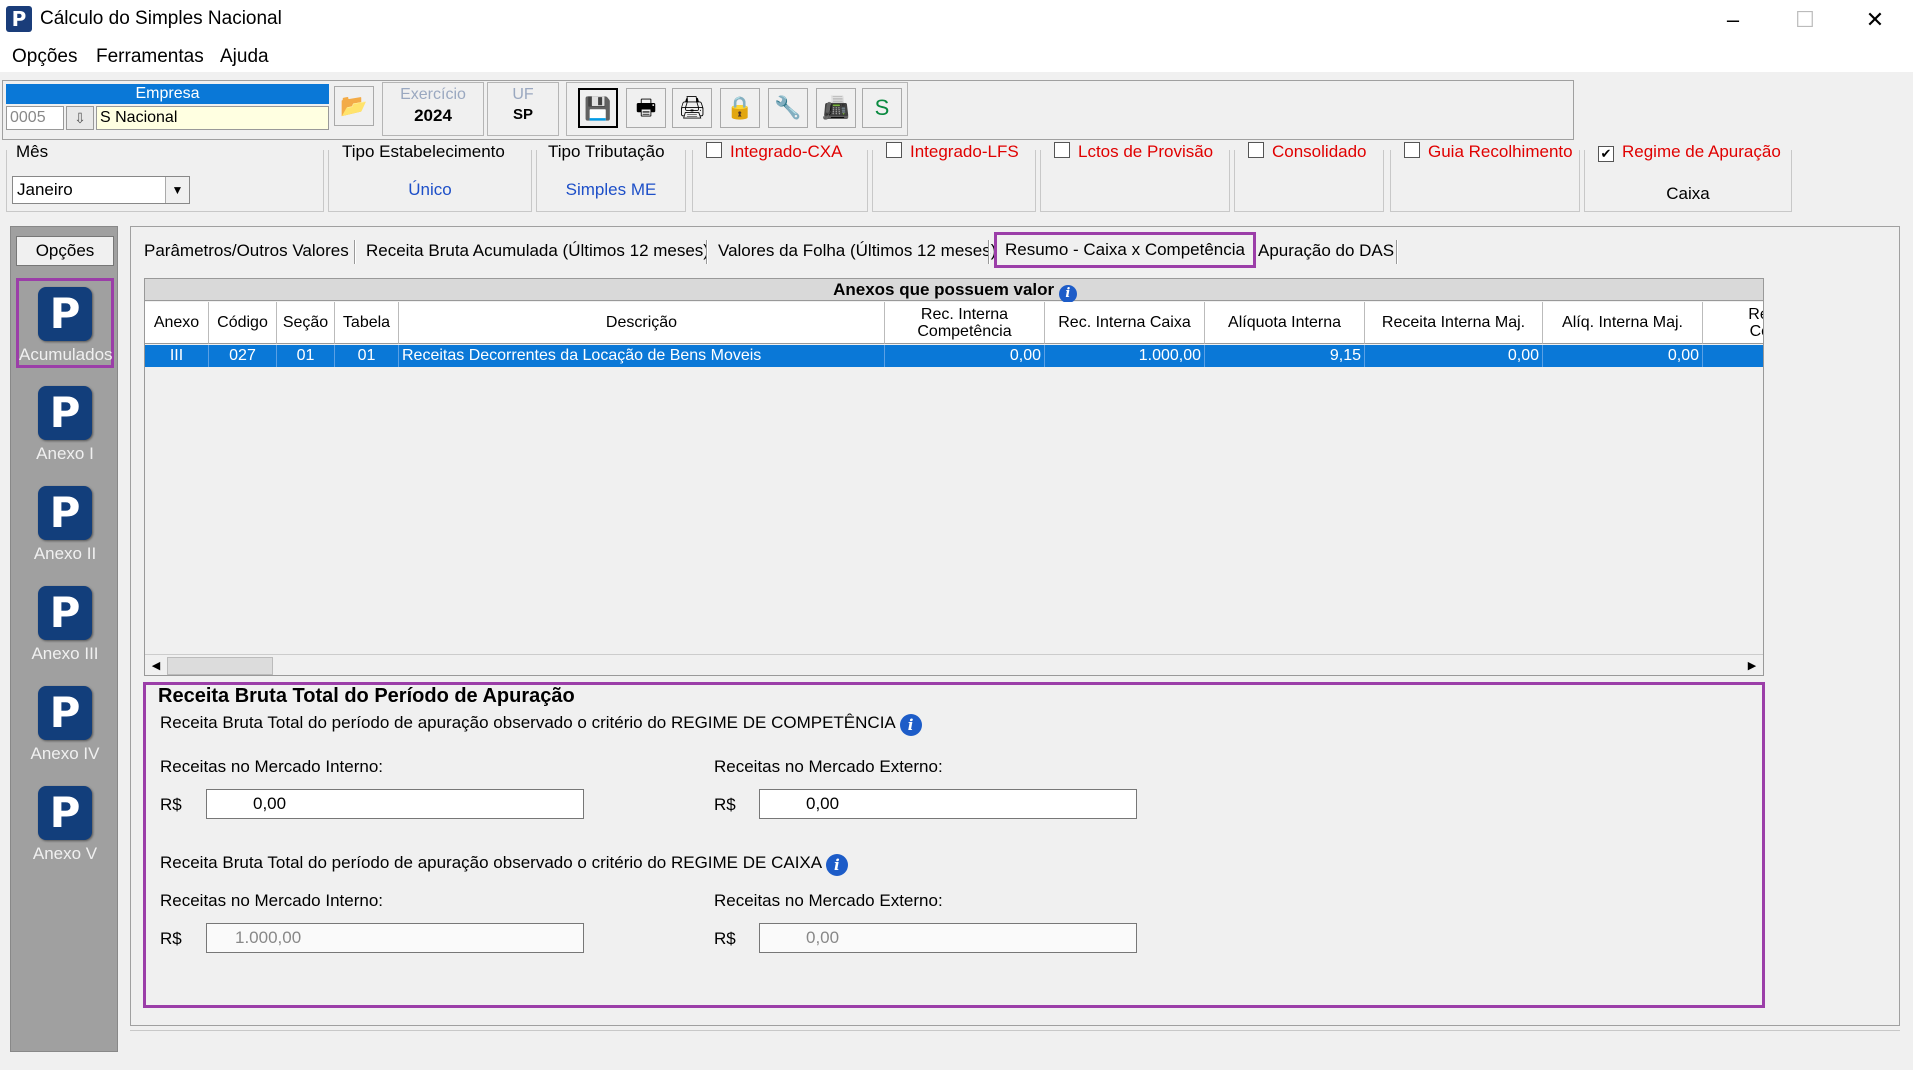  Describe the element at coordinates (306, 356) in the screenshot. I see `table-cell-secao: 01` at that location.